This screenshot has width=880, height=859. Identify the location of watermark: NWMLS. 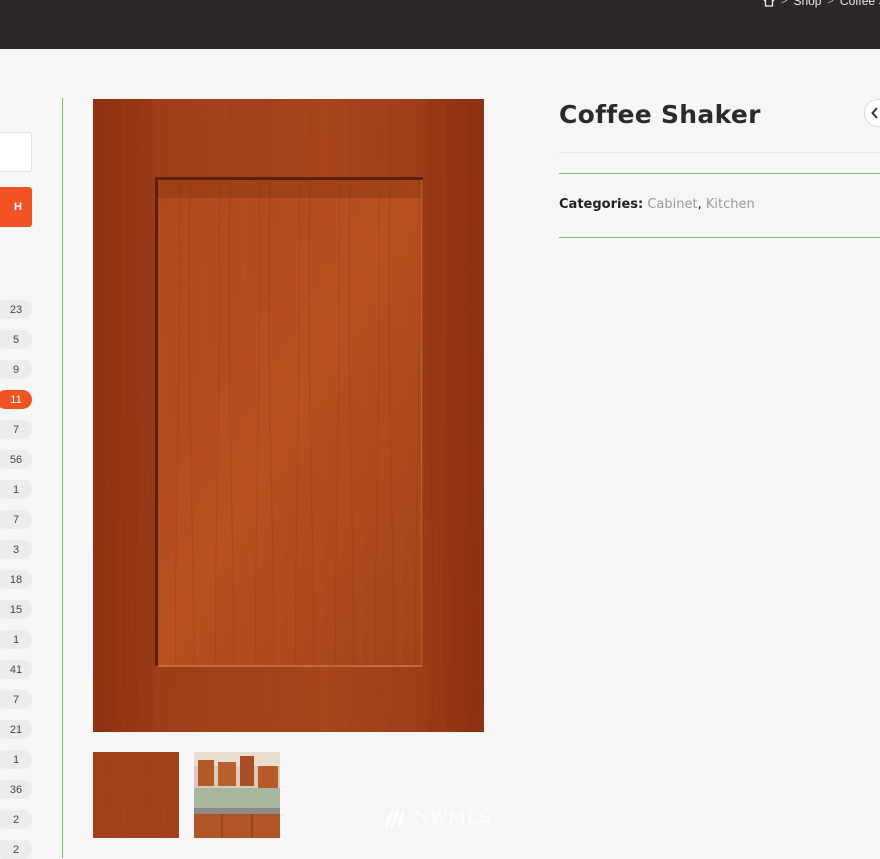
(440, 818).